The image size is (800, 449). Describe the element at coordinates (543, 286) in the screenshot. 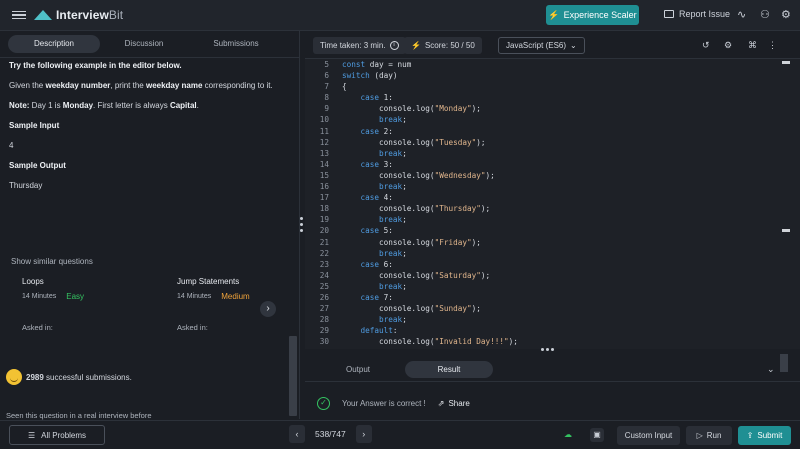

I see `code-line: 25 break;` at that location.